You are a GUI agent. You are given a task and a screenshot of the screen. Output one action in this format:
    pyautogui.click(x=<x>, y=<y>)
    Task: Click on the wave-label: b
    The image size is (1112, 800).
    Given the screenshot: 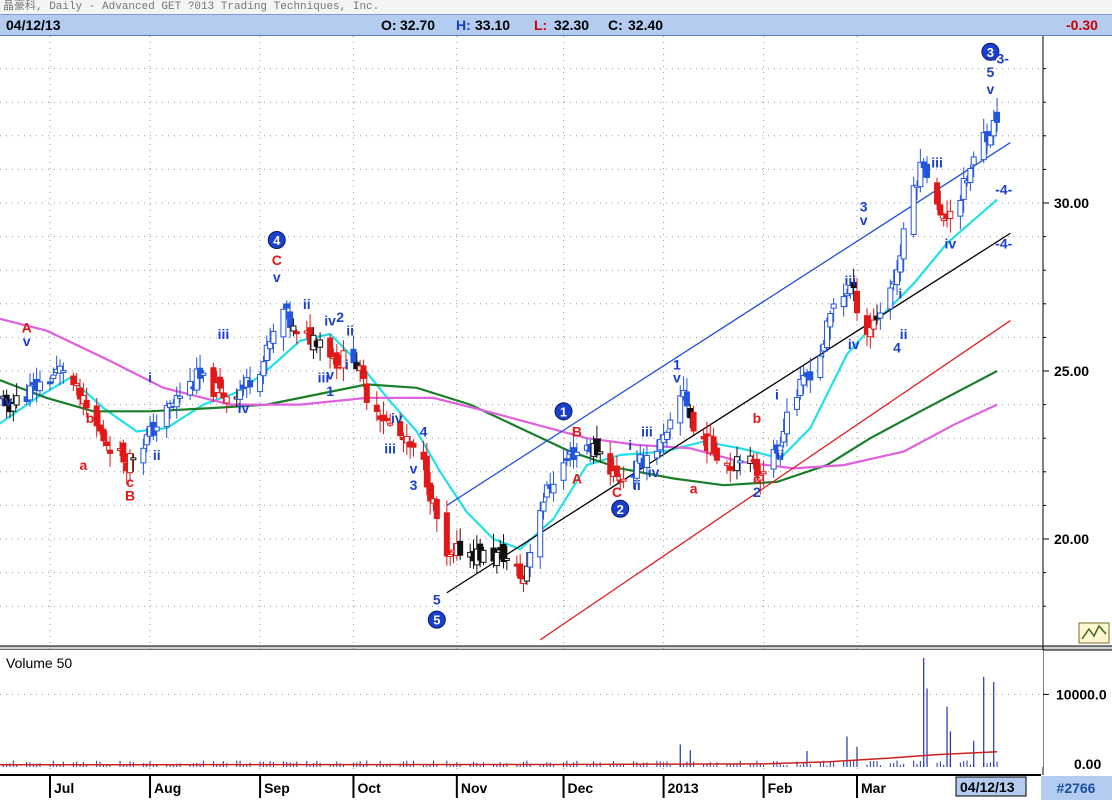 What is the action you would take?
    pyautogui.click(x=757, y=418)
    